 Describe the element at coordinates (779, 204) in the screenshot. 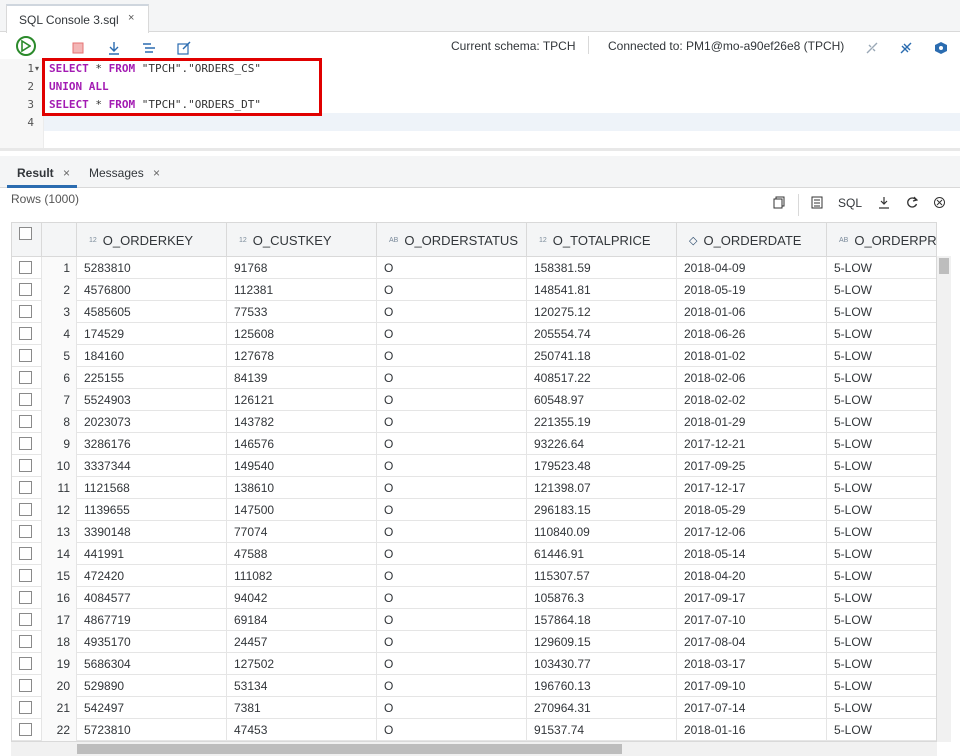

I see `copy-icon` at that location.